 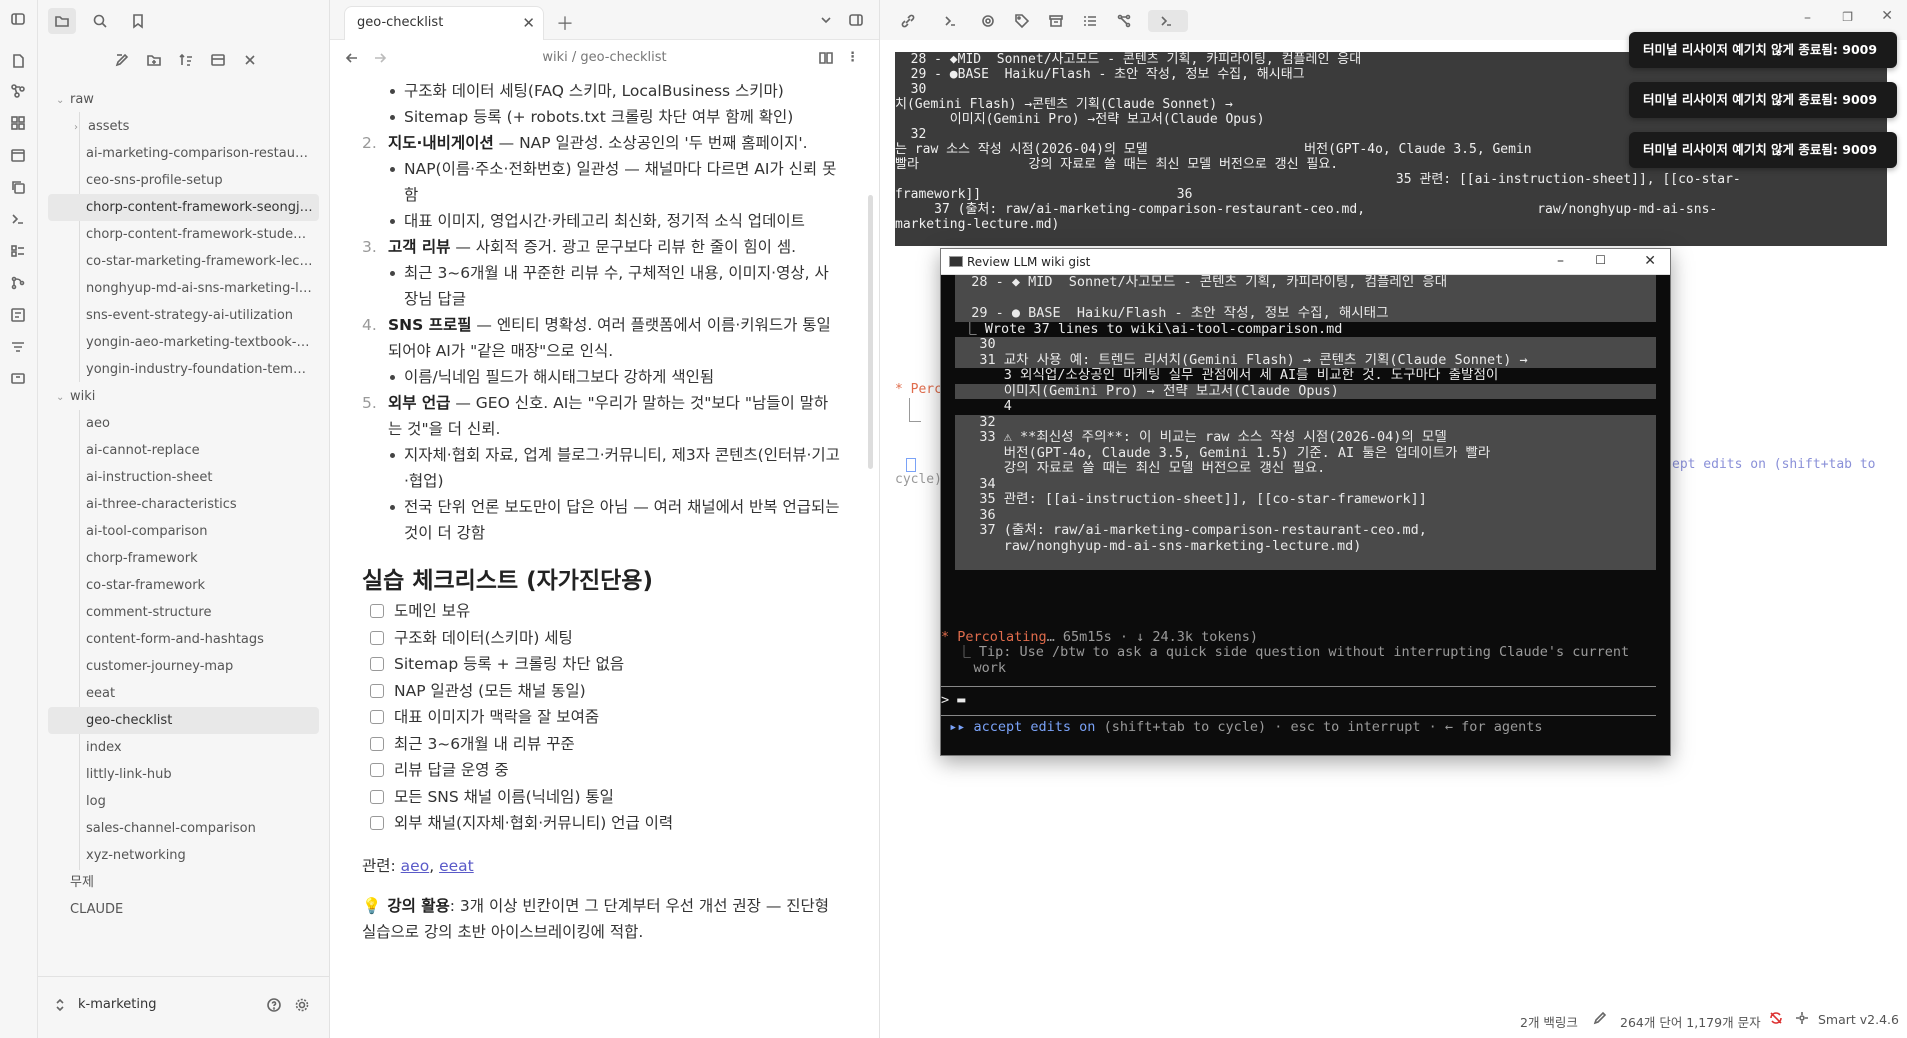 What do you see at coordinates (183, 477) in the screenshot?
I see `tree-file: ai-instruction-sheet` at bounding box center [183, 477].